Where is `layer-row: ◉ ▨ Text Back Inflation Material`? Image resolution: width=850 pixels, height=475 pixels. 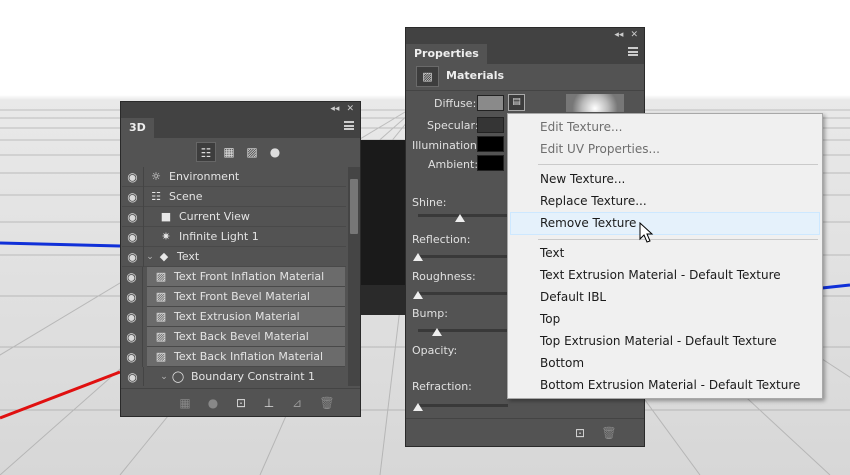
layer-row: ◉ ▨ Text Back Inflation Material is located at coordinates (235, 356).